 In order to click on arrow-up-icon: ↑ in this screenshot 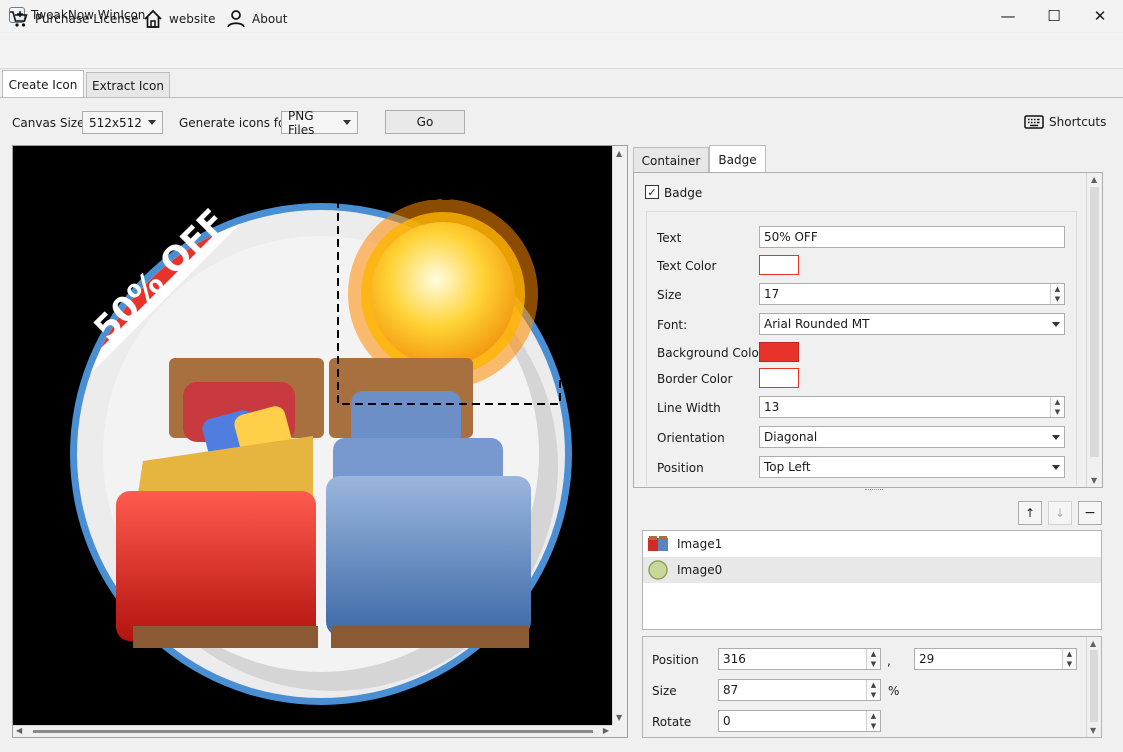, I will do `click(1030, 513)`.